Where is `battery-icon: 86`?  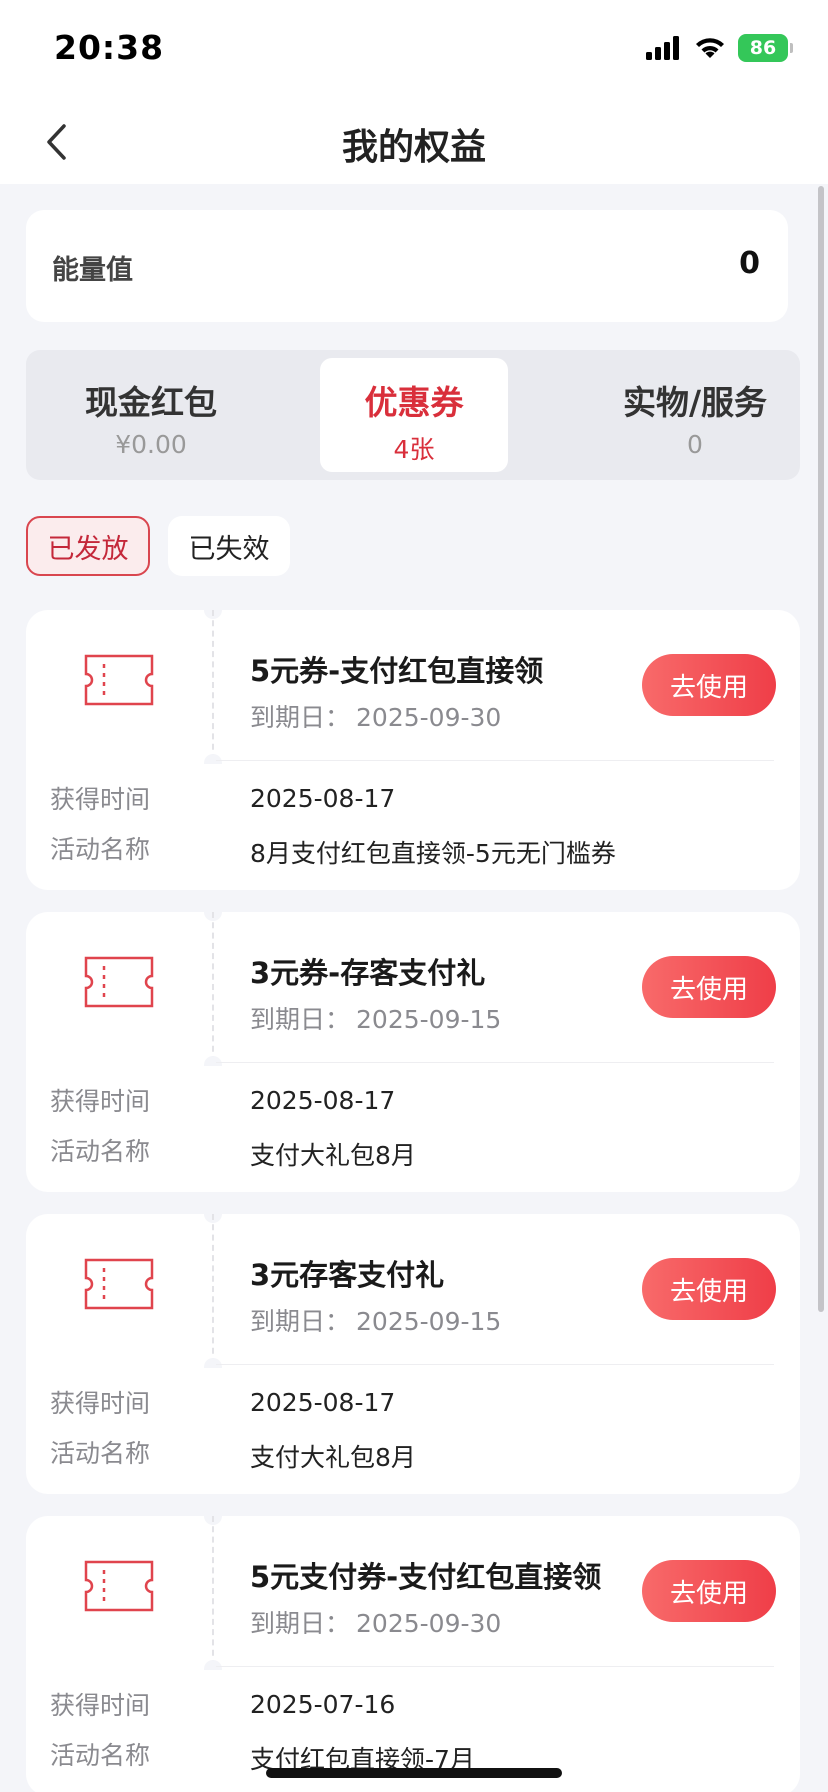
battery-icon: 86 is located at coordinates (765, 48).